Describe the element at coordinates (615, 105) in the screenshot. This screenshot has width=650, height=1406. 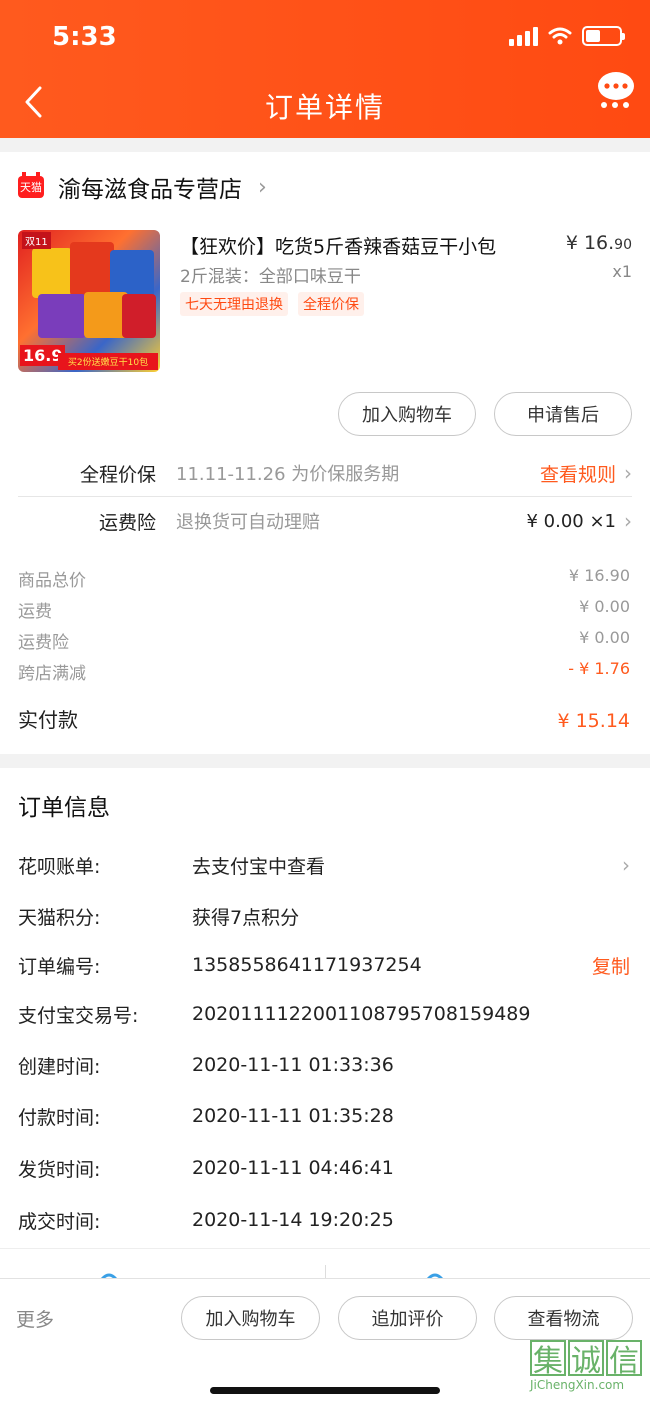
I see `more-dots-icon` at that location.